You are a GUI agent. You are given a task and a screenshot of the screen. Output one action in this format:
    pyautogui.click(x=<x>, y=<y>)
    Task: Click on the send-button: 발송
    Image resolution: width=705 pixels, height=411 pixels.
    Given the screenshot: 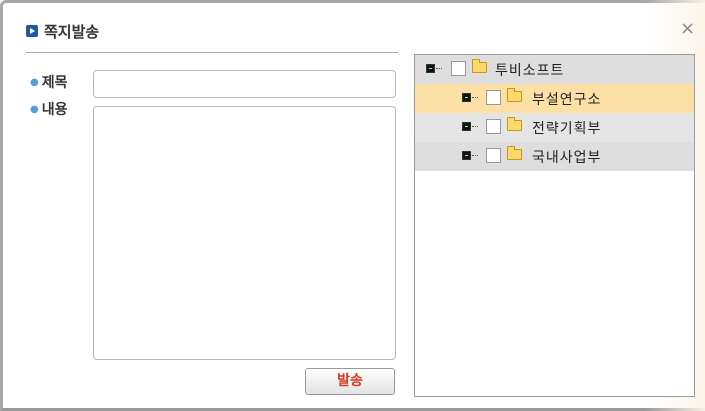 What is the action you would take?
    pyautogui.click(x=350, y=381)
    